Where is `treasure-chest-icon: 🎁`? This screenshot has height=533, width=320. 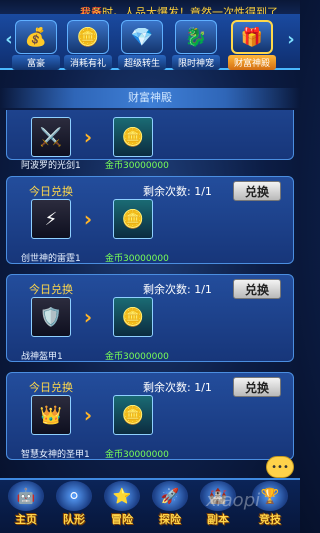
treasure-chest-icon: 🎁 is located at coordinates (252, 37).